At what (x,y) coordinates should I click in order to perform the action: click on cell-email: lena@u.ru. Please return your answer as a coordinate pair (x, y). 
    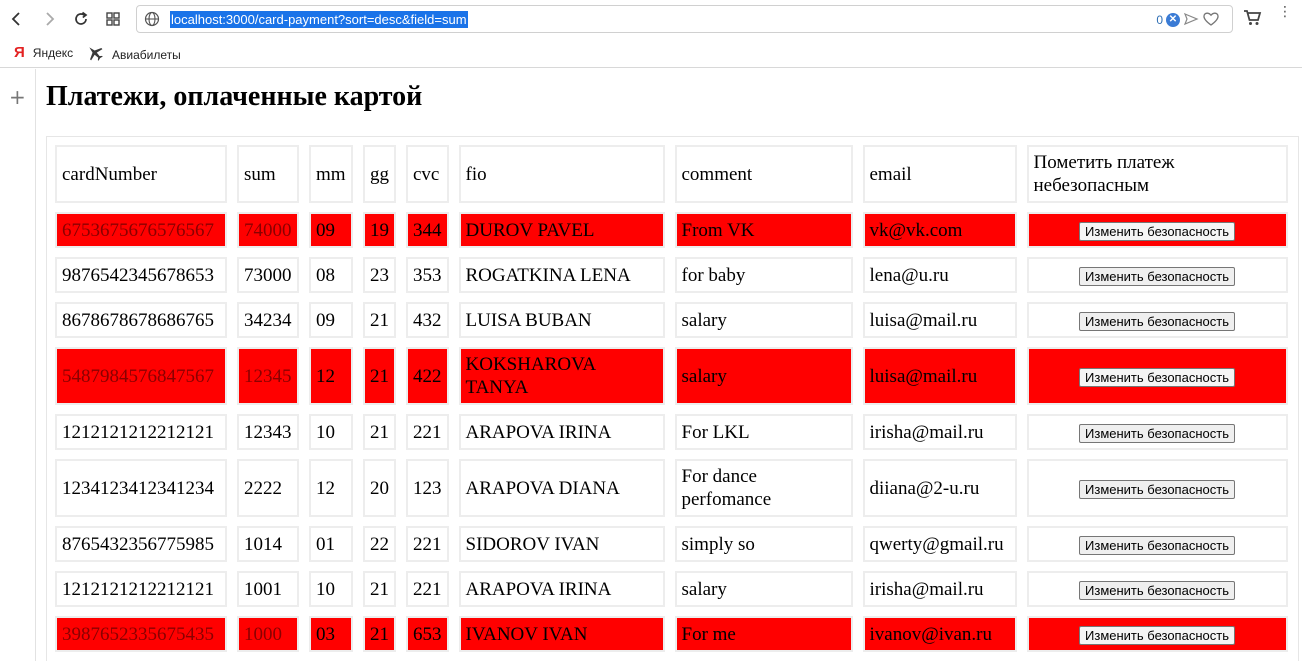
    Looking at the image, I should click on (939, 275).